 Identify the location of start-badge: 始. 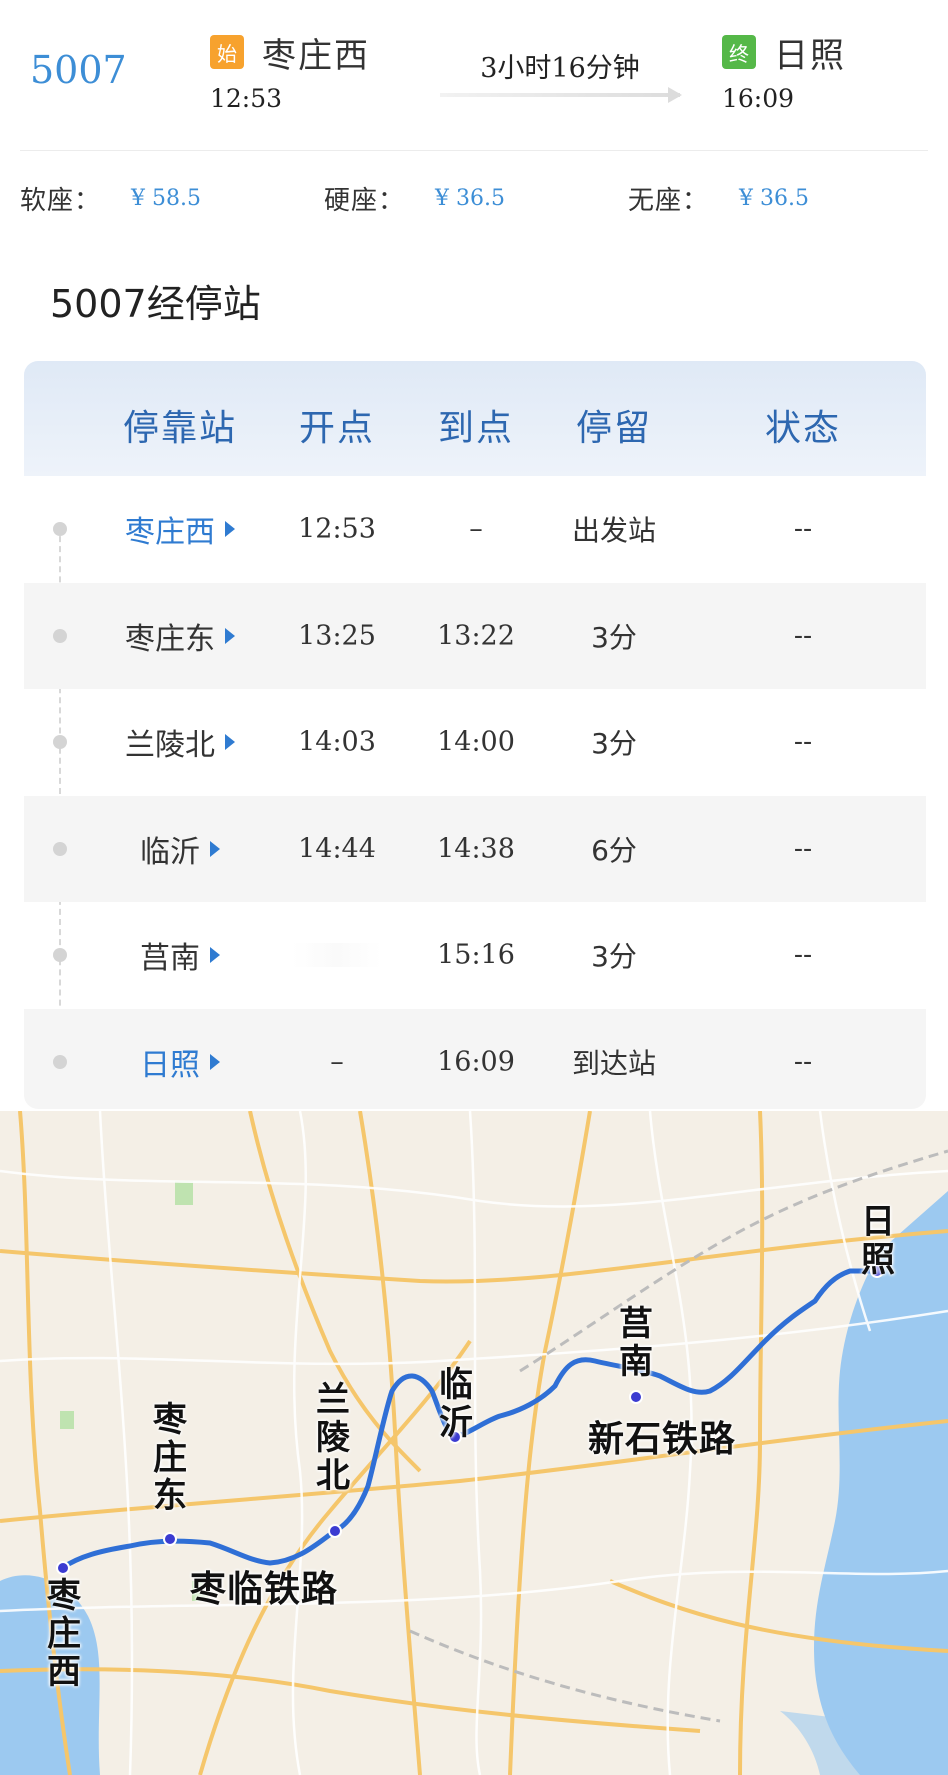
(227, 52).